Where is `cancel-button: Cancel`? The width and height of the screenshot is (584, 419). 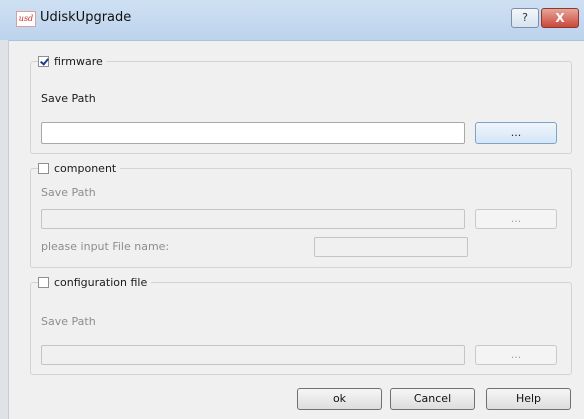
cancel-button: Cancel is located at coordinates (432, 399).